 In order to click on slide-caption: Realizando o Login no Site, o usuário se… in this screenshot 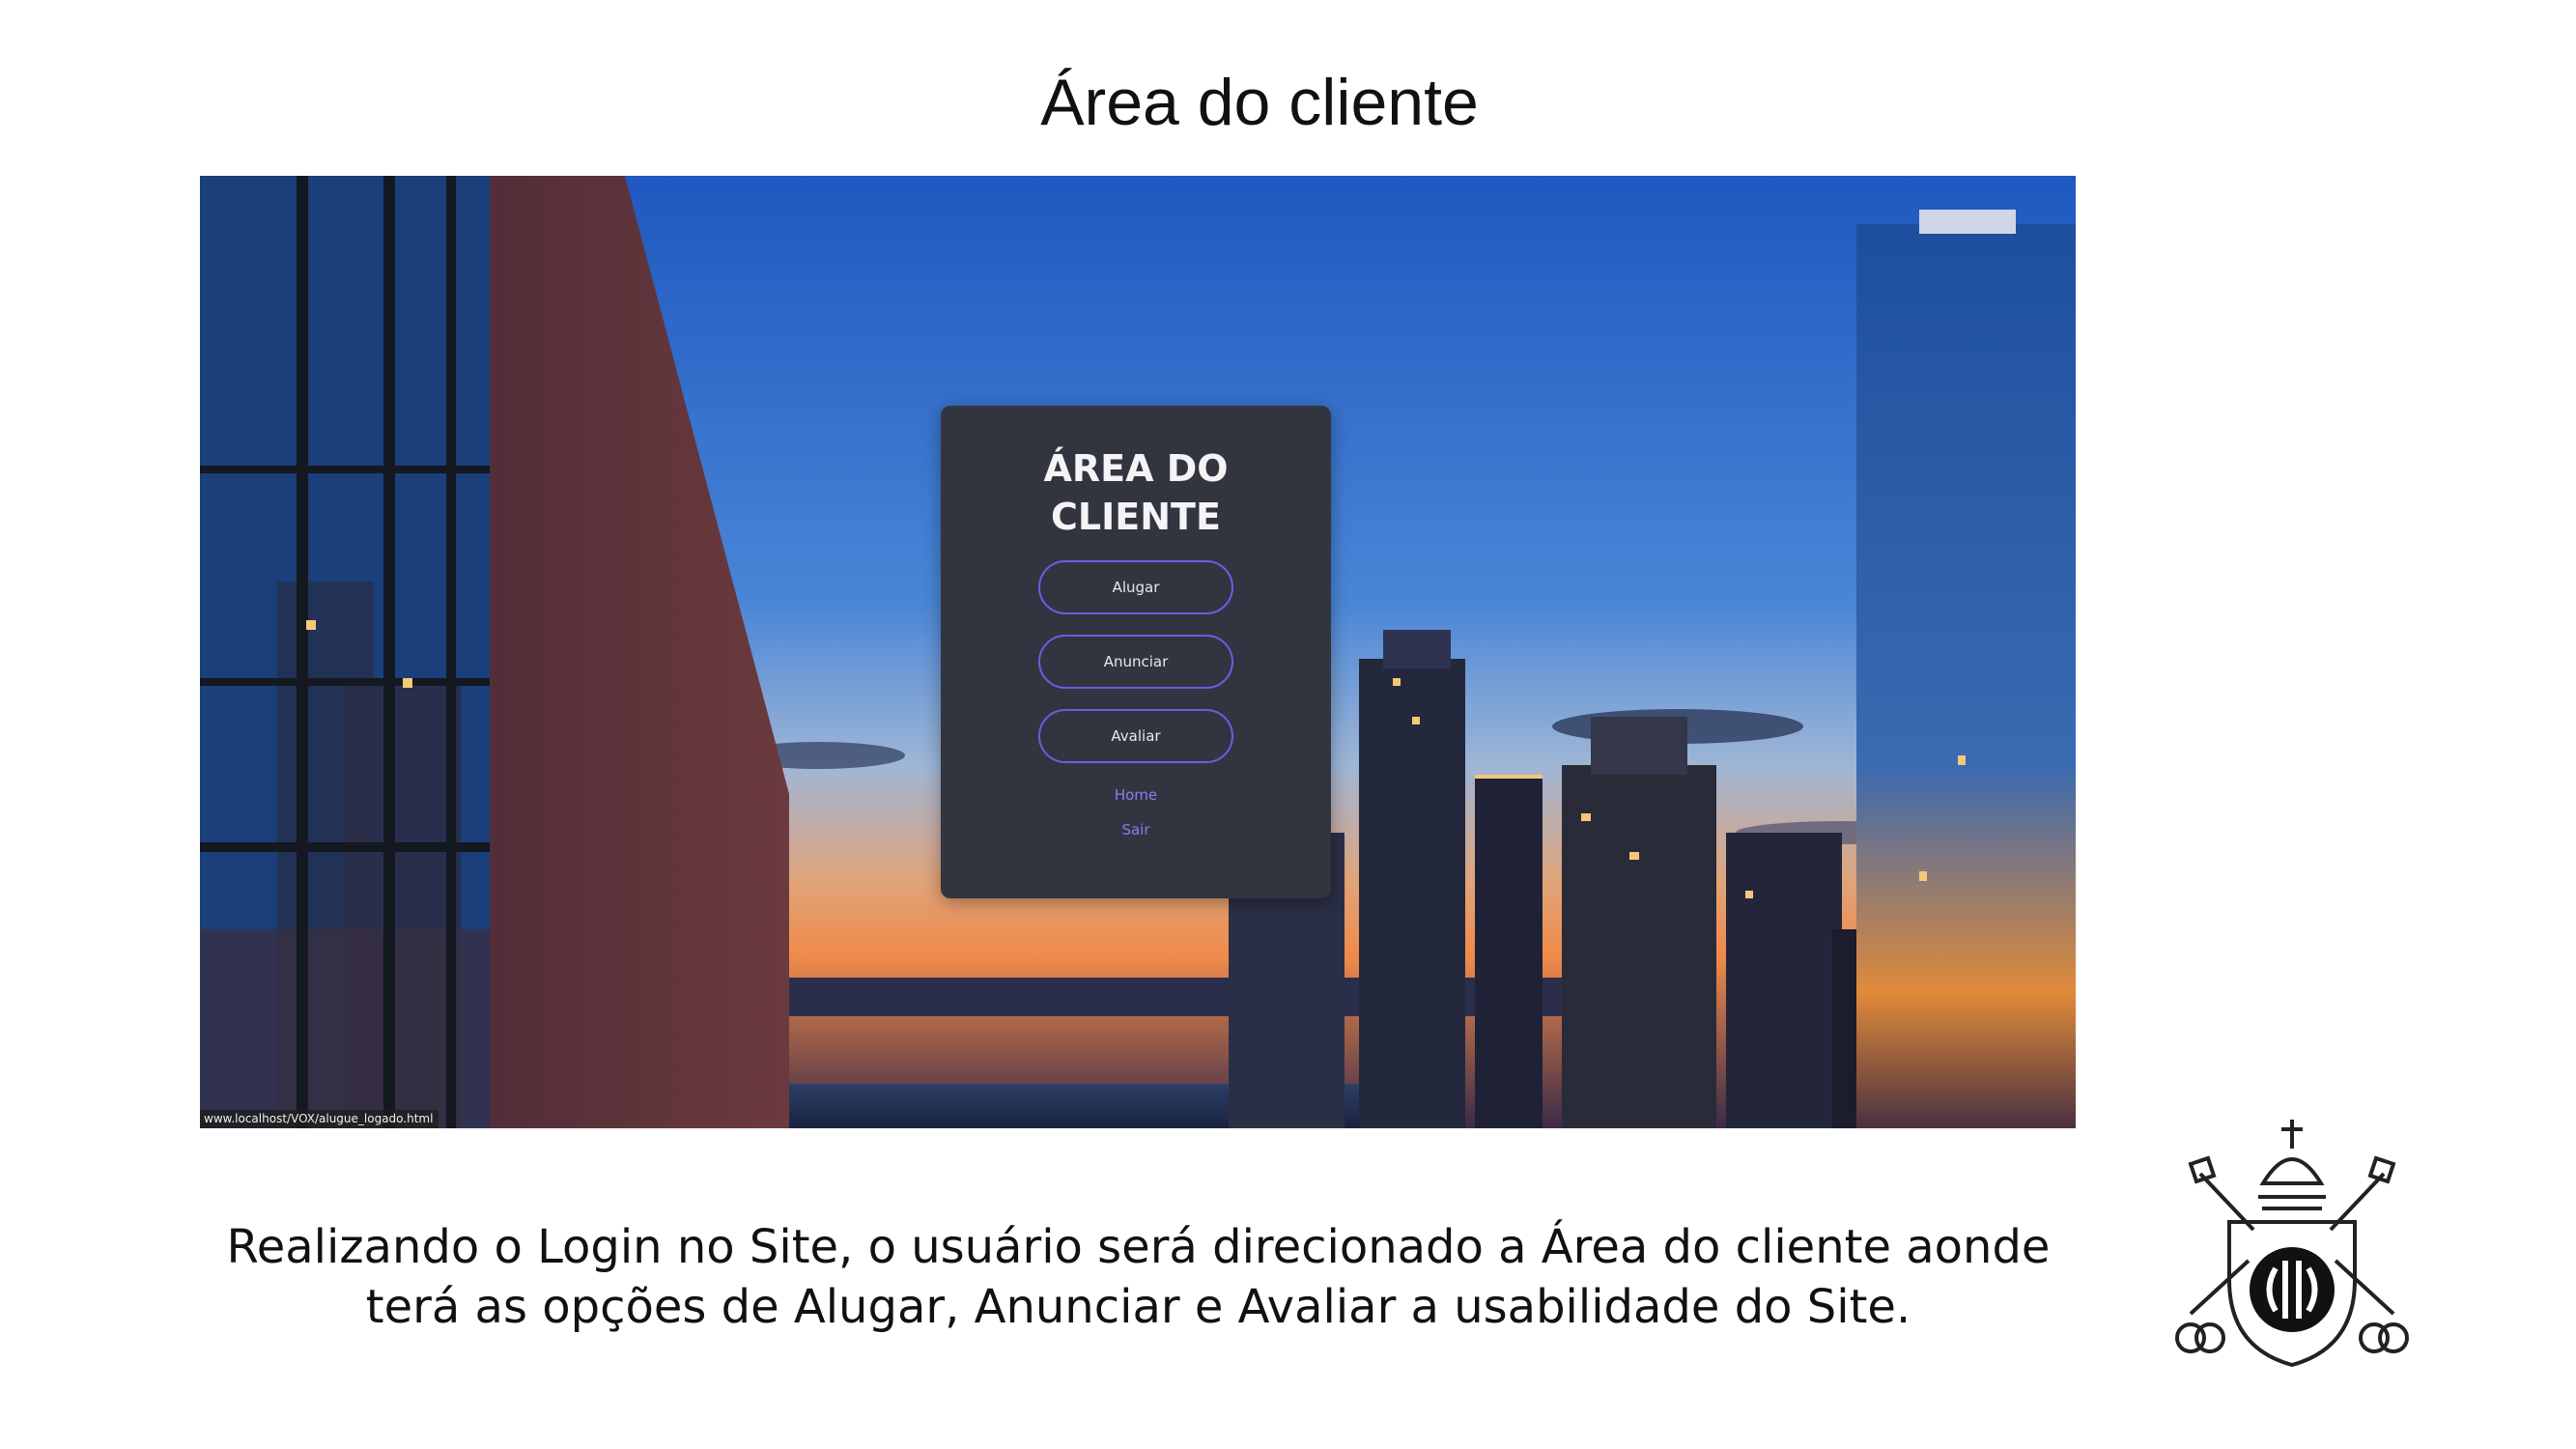, I will do `click(1138, 1277)`.